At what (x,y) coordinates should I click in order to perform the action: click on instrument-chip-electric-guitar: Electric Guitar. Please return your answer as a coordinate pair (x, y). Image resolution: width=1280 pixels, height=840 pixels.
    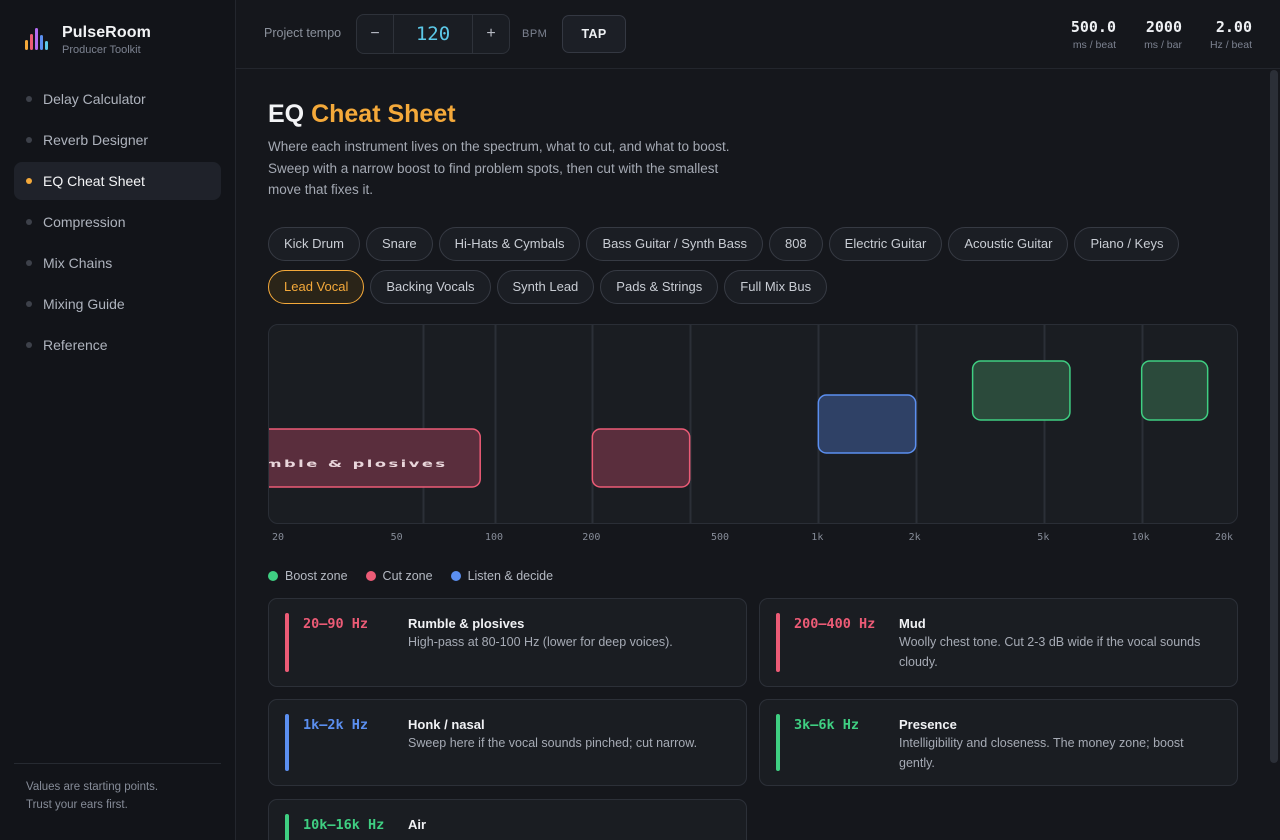
    Looking at the image, I should click on (885, 244).